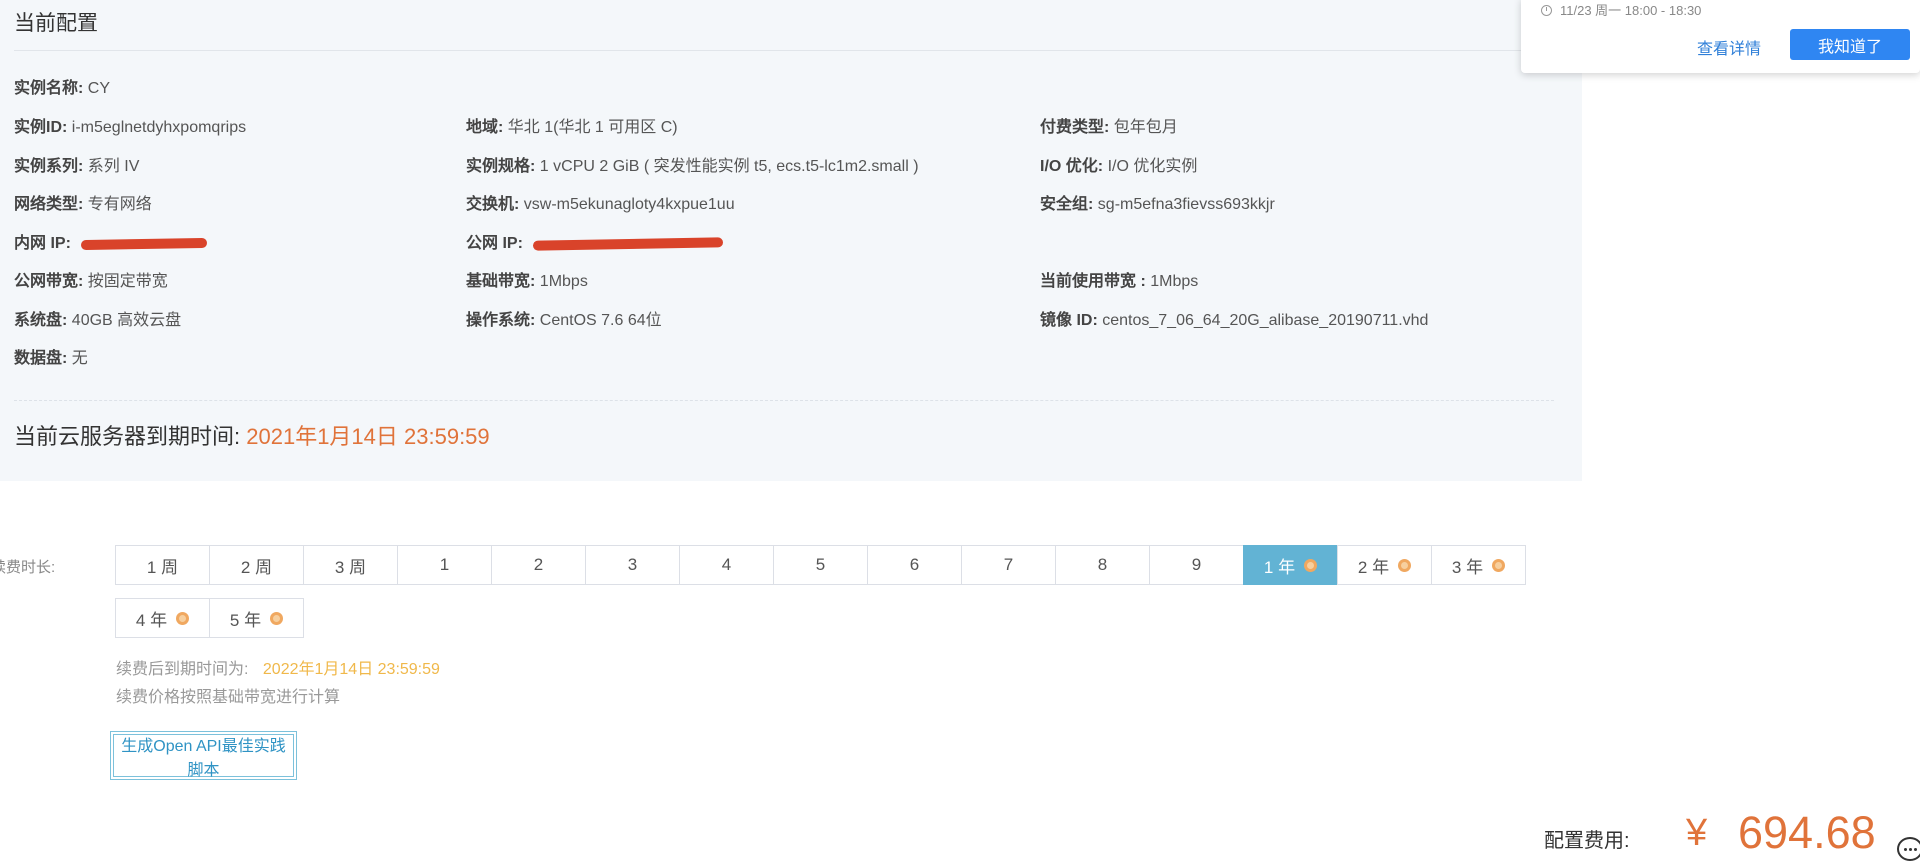 This screenshot has width=1920, height=861. I want to click on duration-option: 3, so click(632, 565).